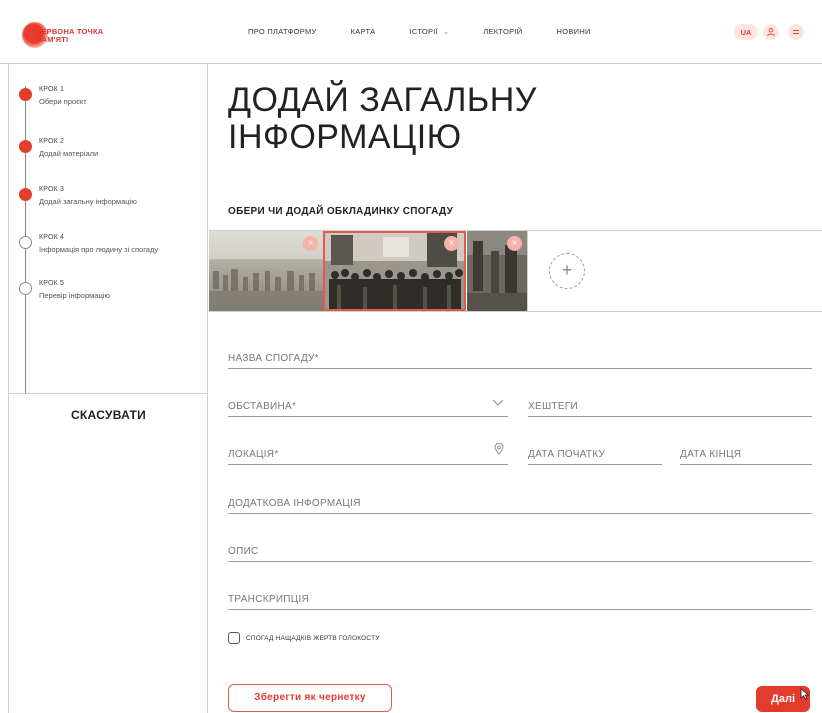 The width and height of the screenshot is (822, 713). I want to click on step-item-3: КРОК 3 Додай загальну інформацію, so click(112, 202).